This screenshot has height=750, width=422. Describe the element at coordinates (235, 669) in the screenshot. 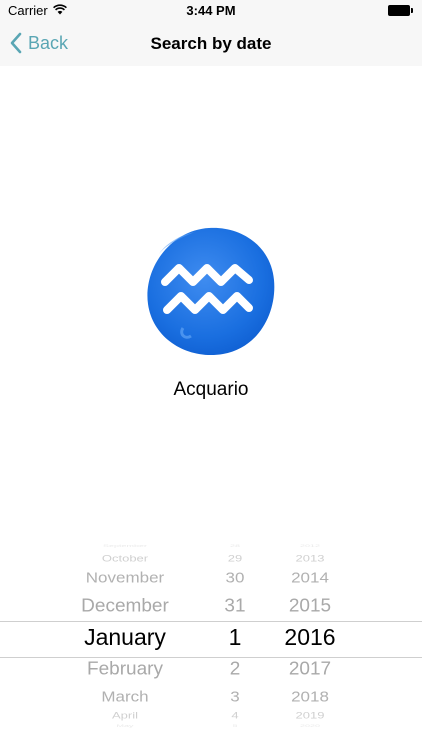

I see `day-option: 2` at that location.